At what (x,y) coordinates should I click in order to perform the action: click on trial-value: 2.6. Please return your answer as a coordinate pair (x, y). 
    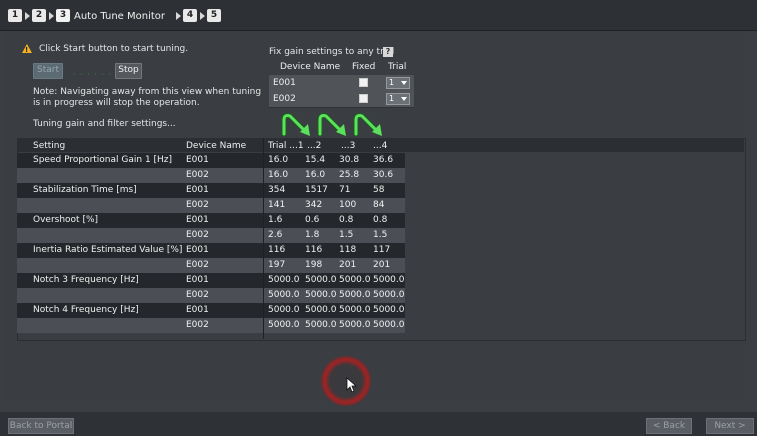
    Looking at the image, I should click on (275, 235).